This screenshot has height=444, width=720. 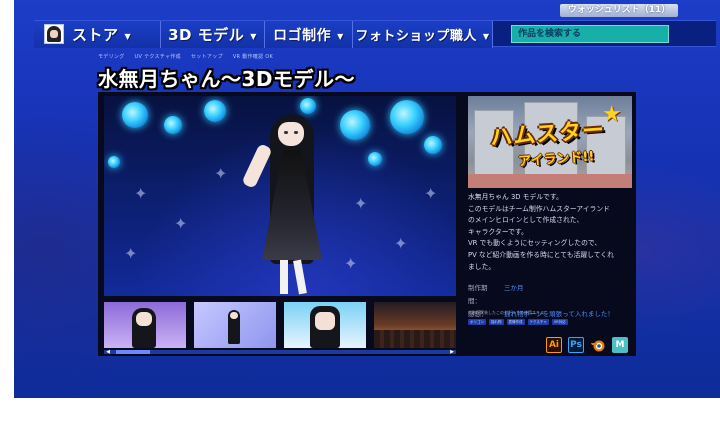 I want to click on character-figure, so click(x=290, y=205).